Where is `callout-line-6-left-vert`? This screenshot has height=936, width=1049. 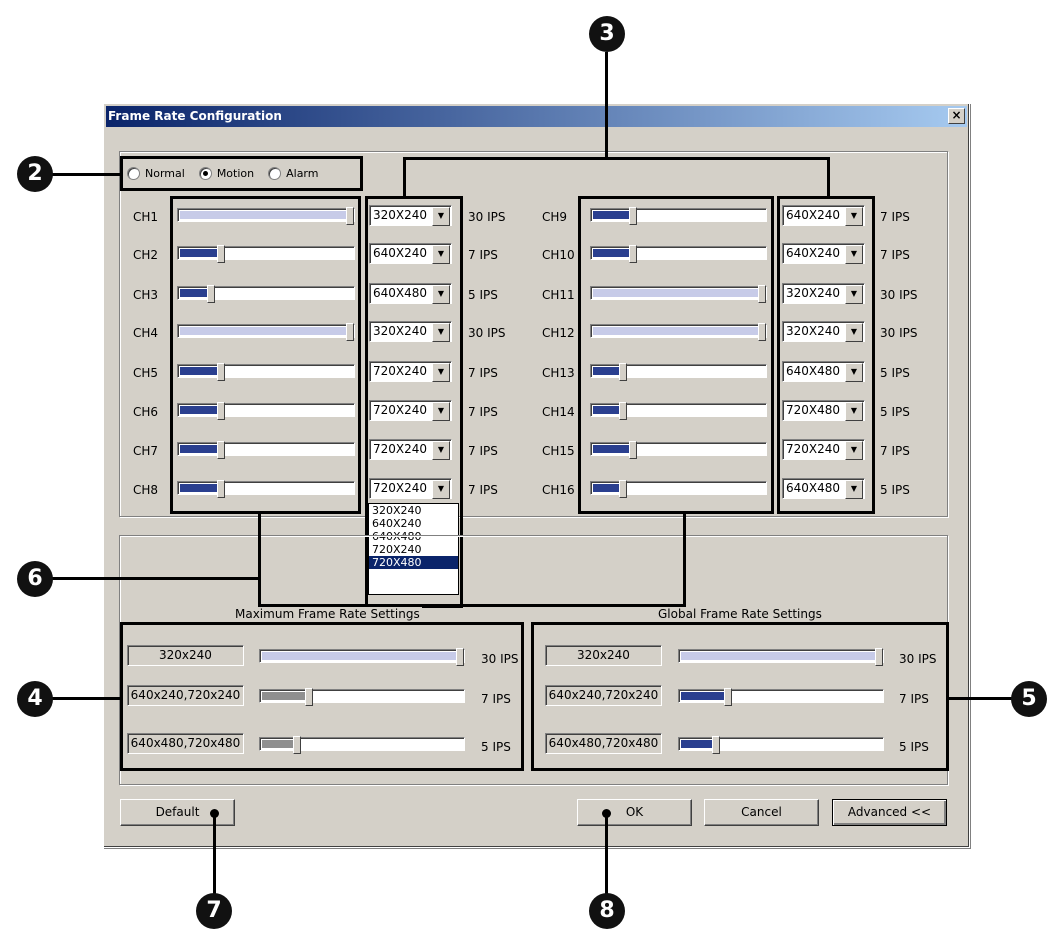
callout-line-6-left-vert is located at coordinates (259, 546).